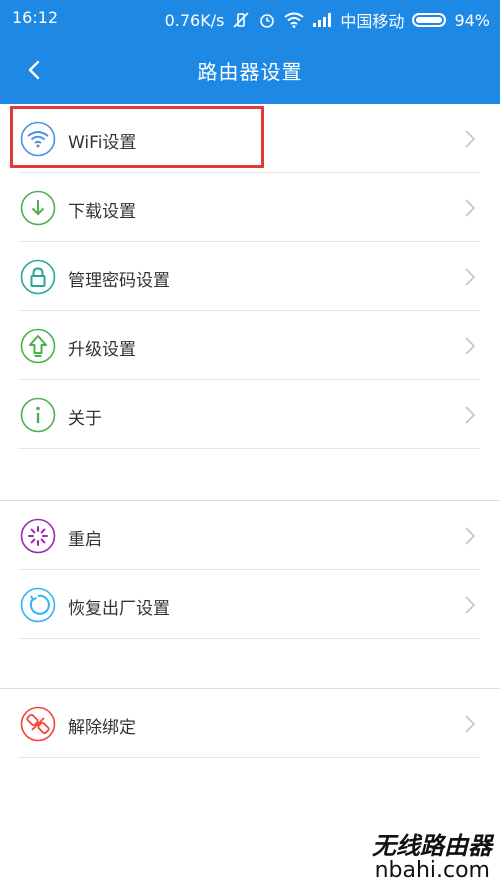  Describe the element at coordinates (85, 540) in the screenshot. I see `menu-item-label: 重启` at that location.